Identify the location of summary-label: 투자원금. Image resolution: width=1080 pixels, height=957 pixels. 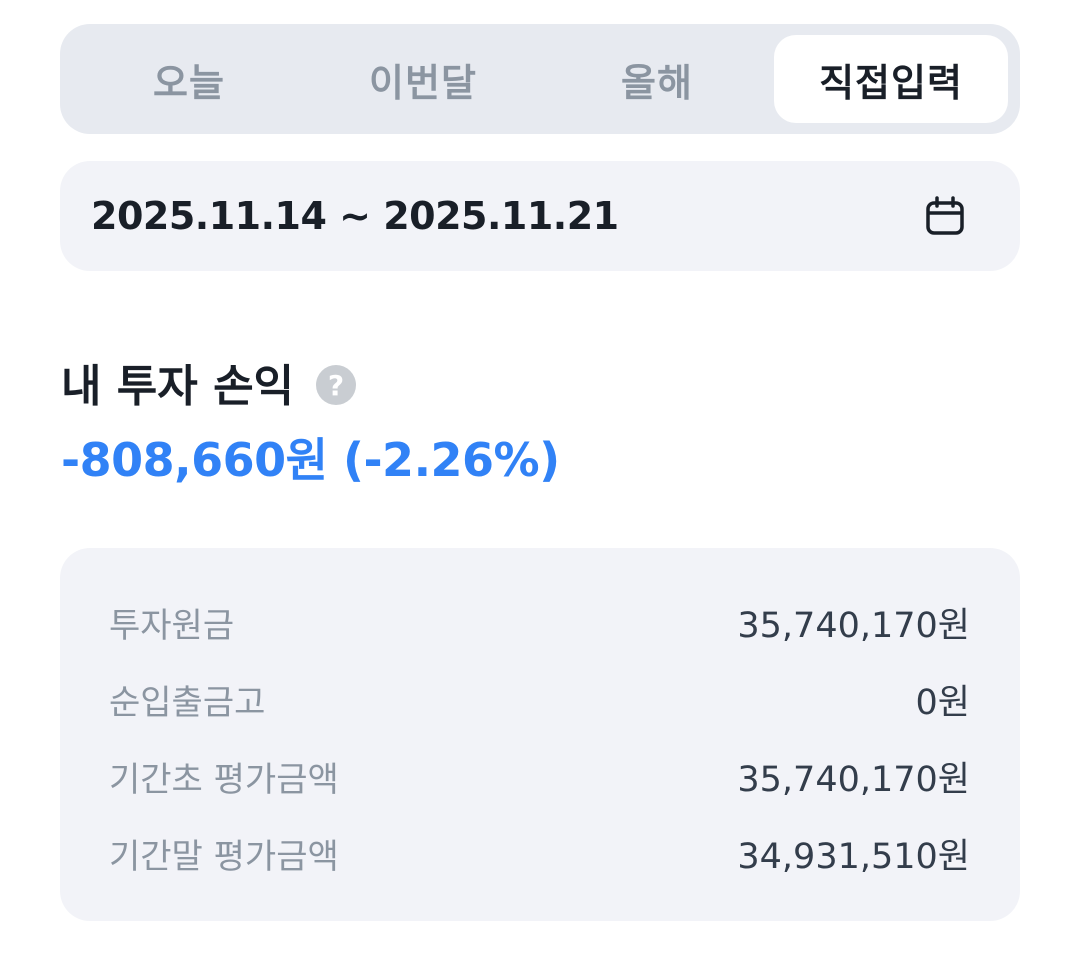
(172, 626).